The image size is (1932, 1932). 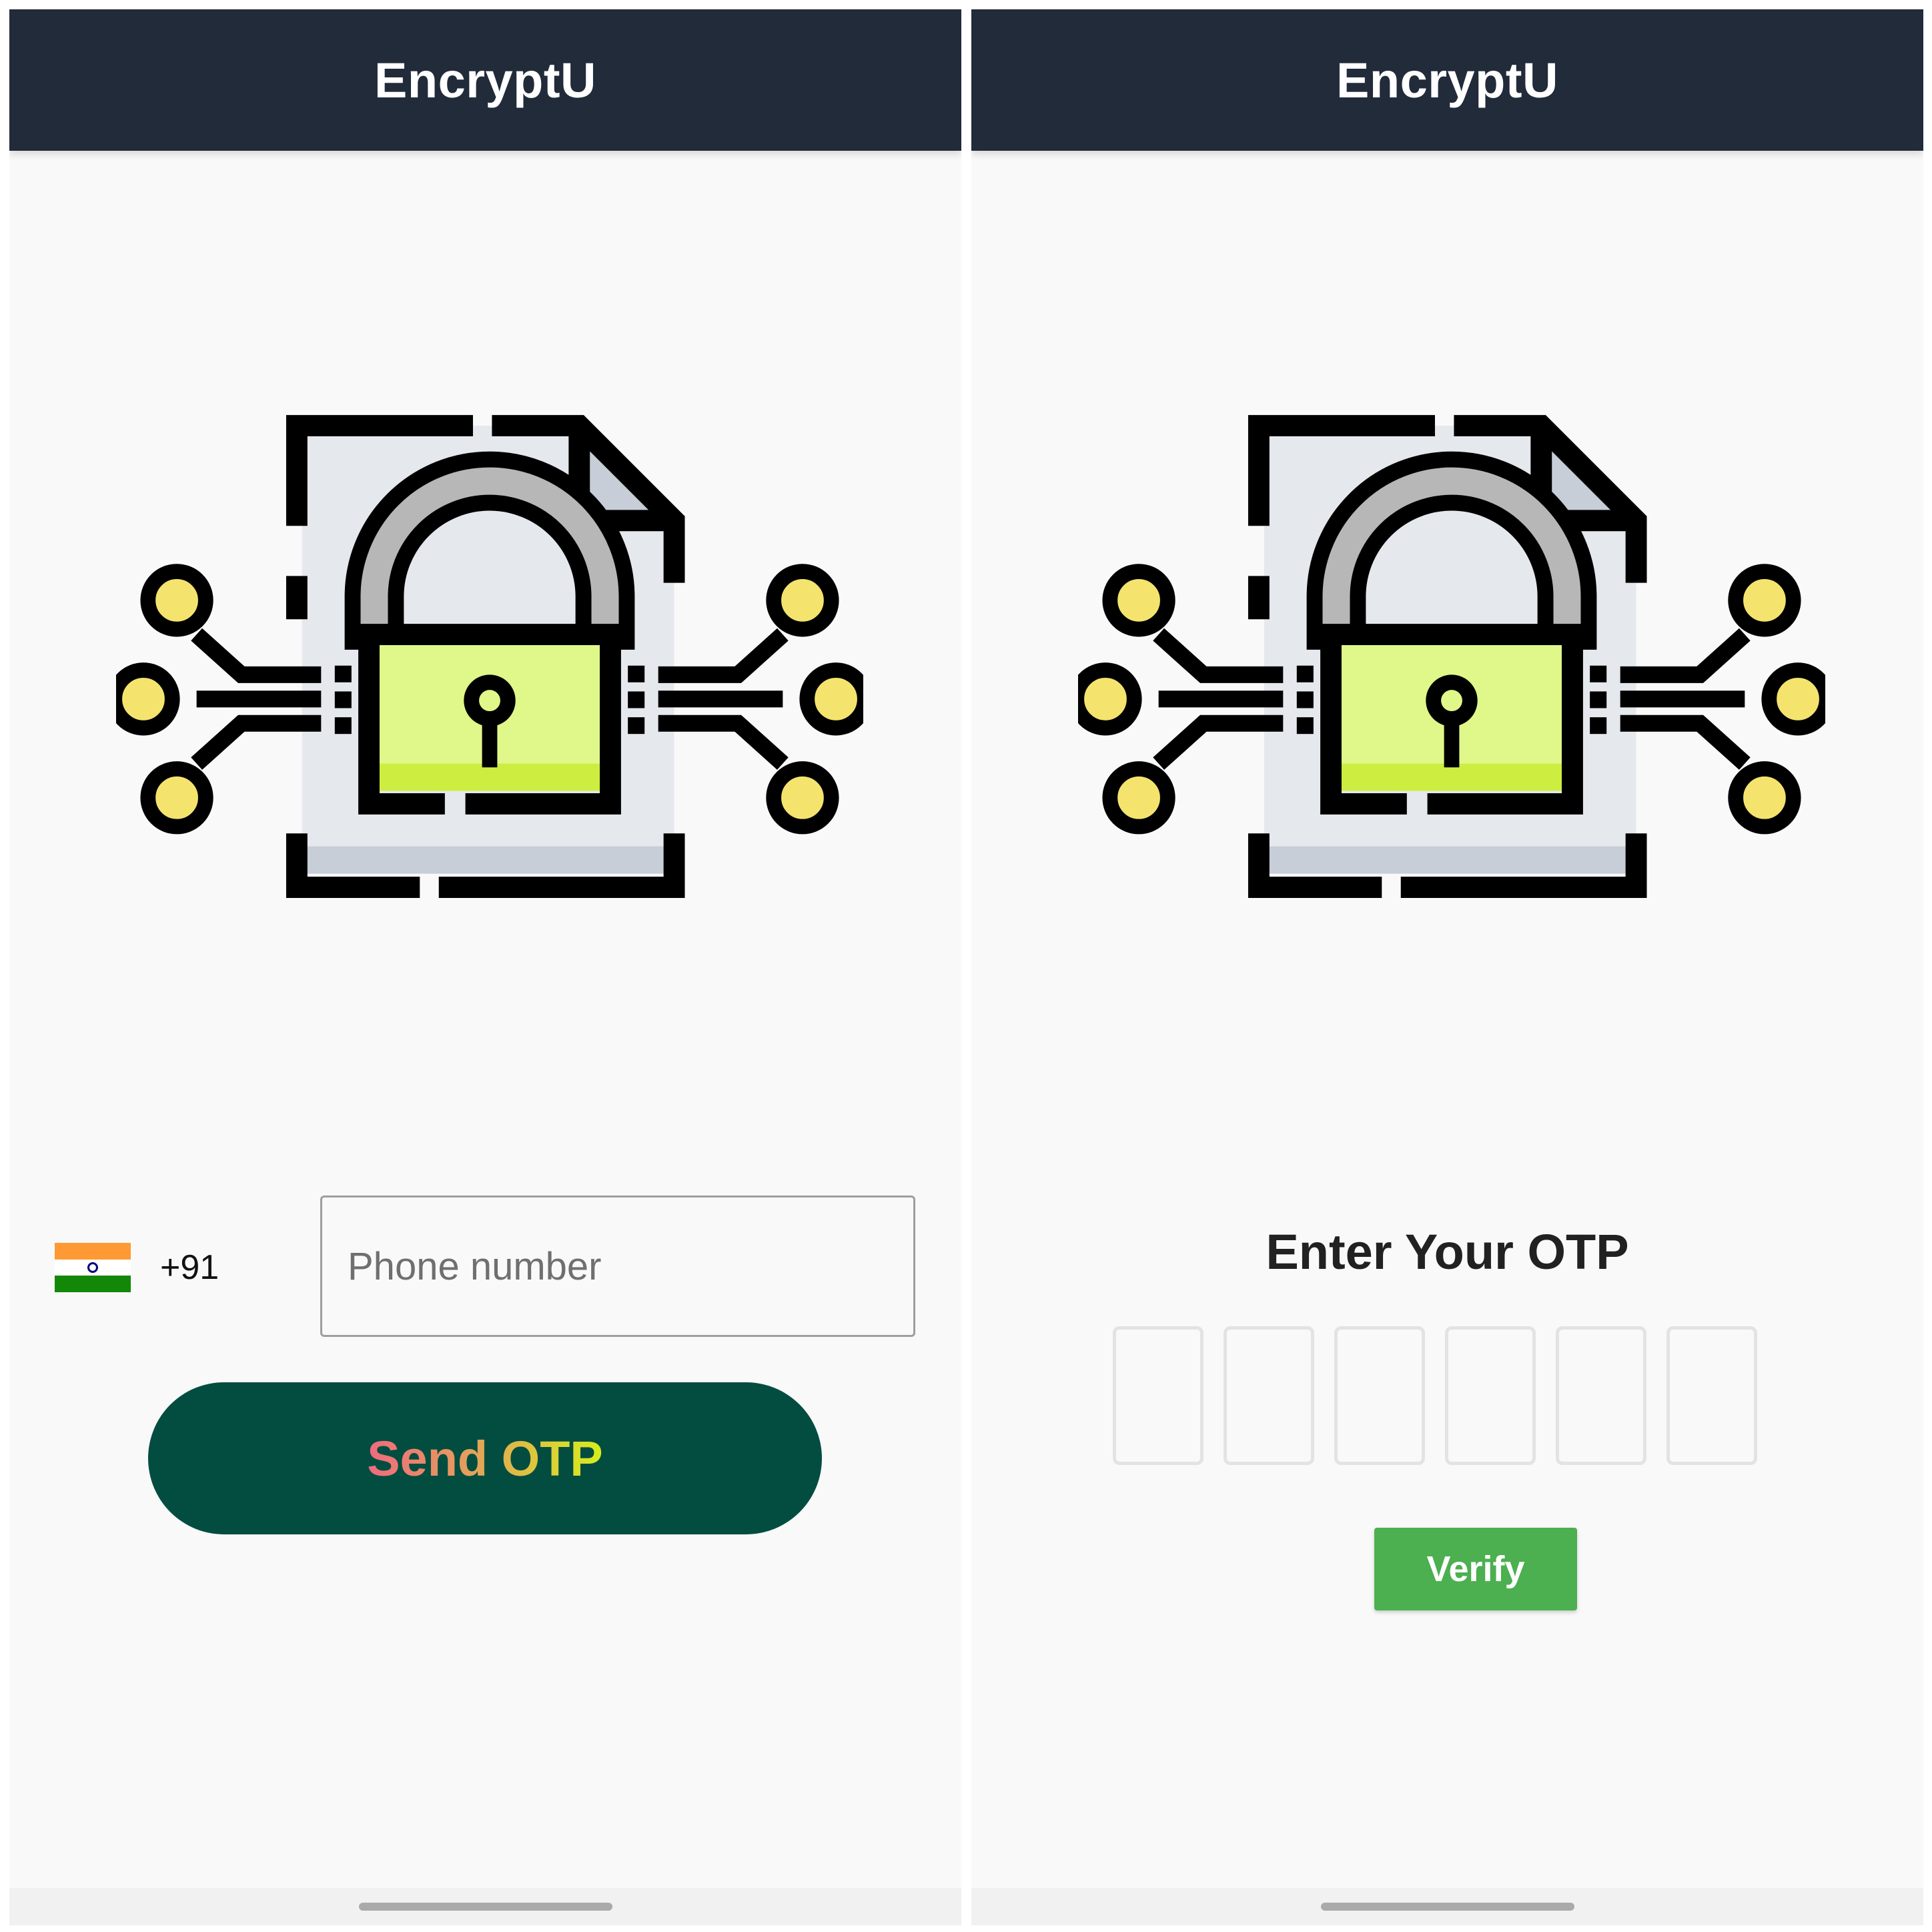 What do you see at coordinates (1448, 1252) in the screenshot?
I see `otp-heading: Enter Your OTP` at bounding box center [1448, 1252].